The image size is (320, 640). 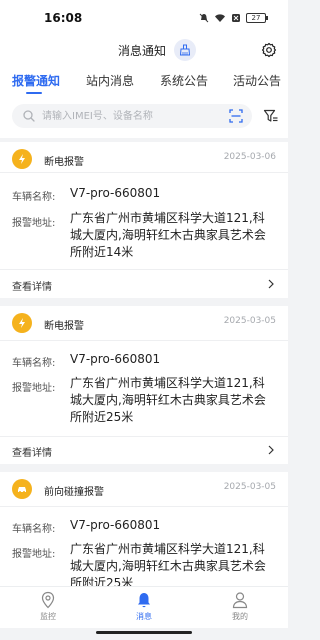 I want to click on user-icon, so click(x=240, y=600).